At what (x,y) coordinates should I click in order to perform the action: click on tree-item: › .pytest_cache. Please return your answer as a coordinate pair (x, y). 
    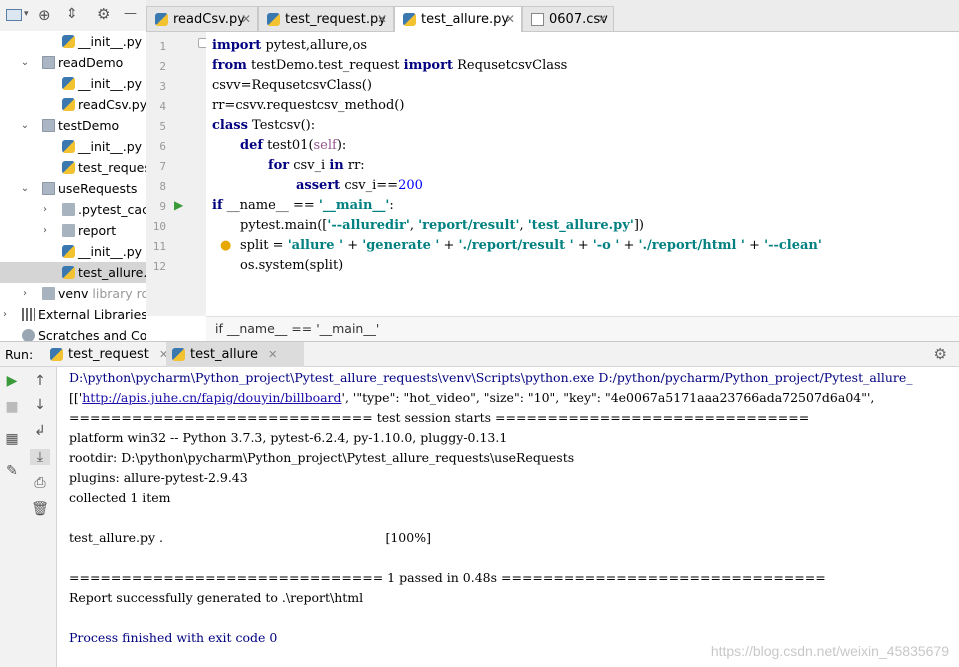
    Looking at the image, I should click on (73, 209).